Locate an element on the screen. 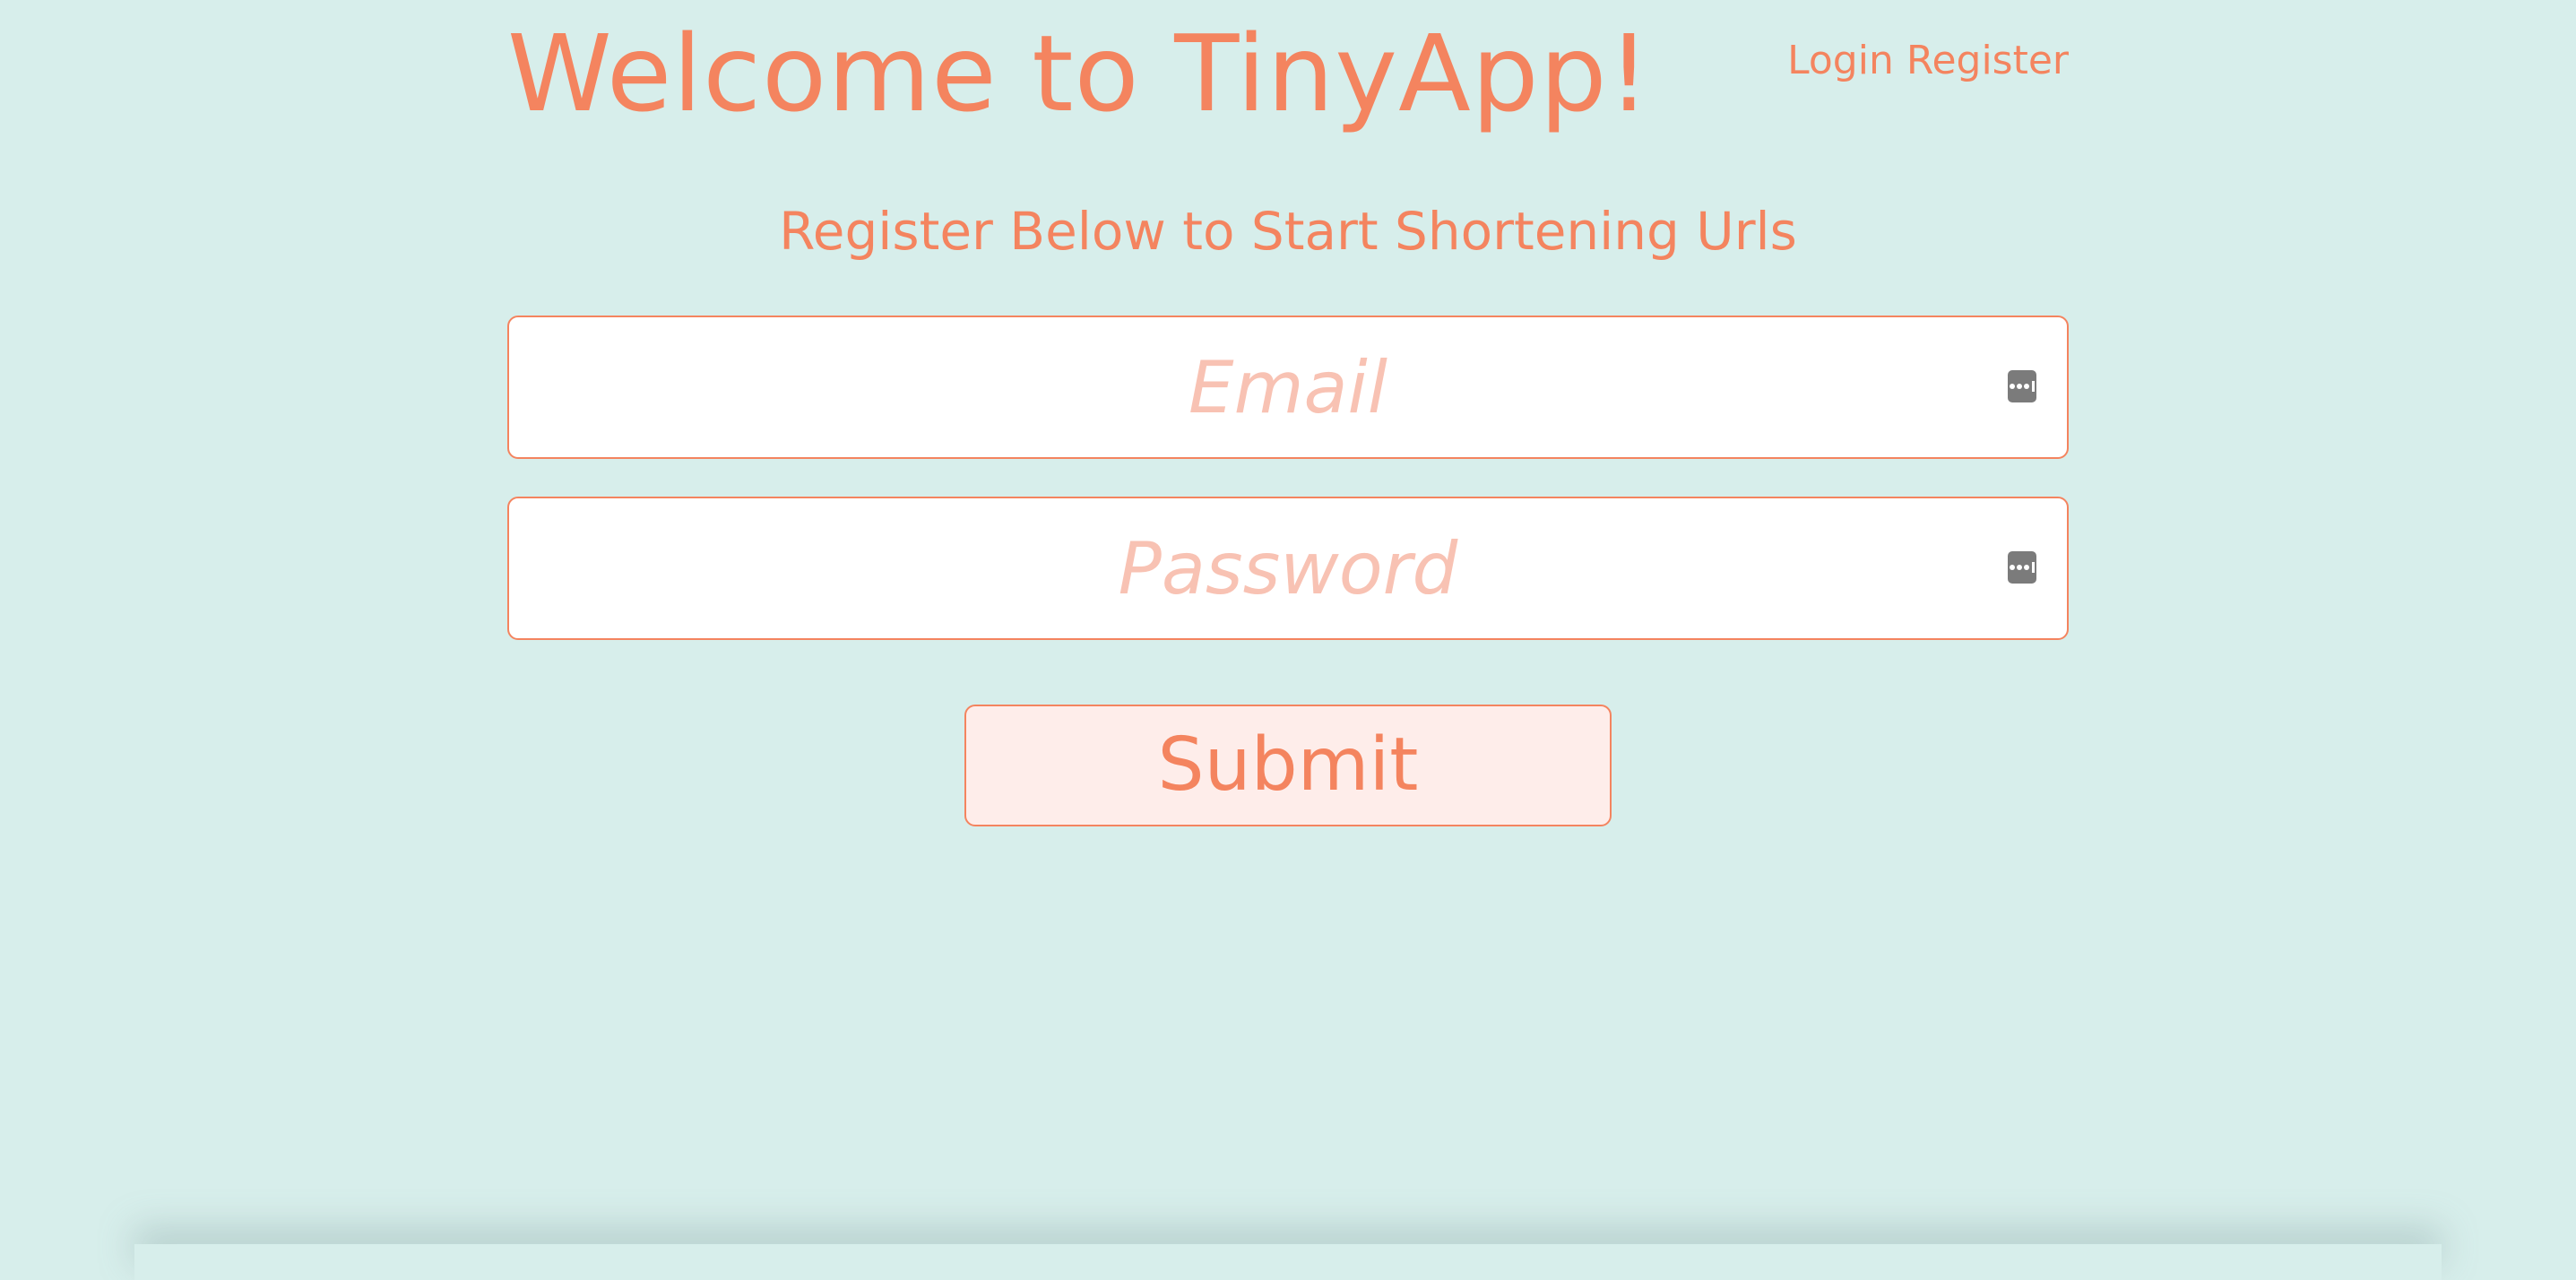 Image resolution: width=2576 pixels, height=1280 pixels. page-title: Welcome to TinyApp! is located at coordinates (1079, 74).